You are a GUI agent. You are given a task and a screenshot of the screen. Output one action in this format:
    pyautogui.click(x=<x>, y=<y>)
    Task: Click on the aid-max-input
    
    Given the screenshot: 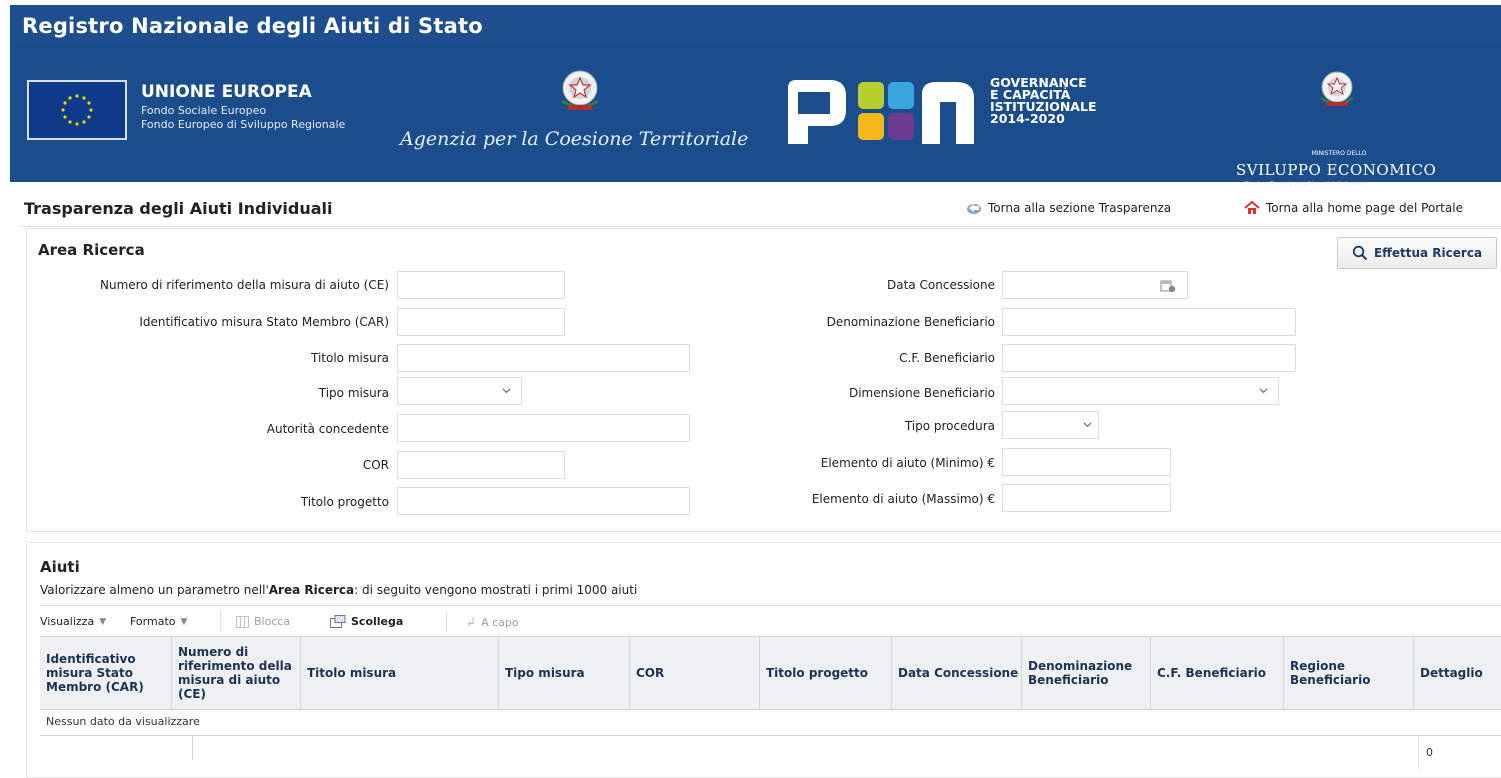 What is the action you would take?
    pyautogui.click(x=1086, y=498)
    